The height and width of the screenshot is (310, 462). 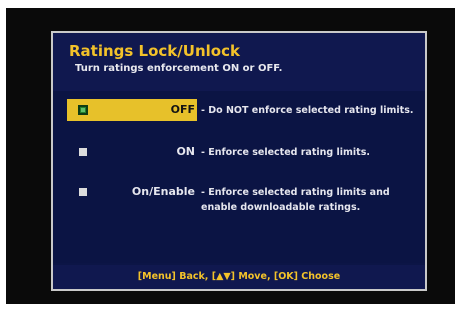 What do you see at coordinates (239, 277) in the screenshot?
I see `footer-hint: [Menu] Back, [▲▼] Move, [OK] Choose` at bounding box center [239, 277].